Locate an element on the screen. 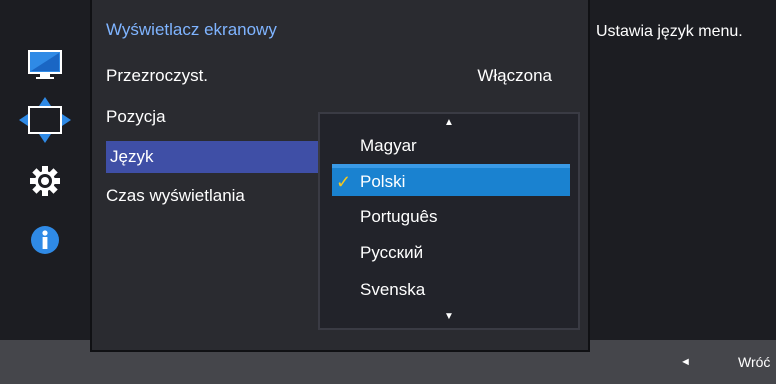 This screenshot has width=776, height=384. check-icon: ✓ is located at coordinates (344, 182).